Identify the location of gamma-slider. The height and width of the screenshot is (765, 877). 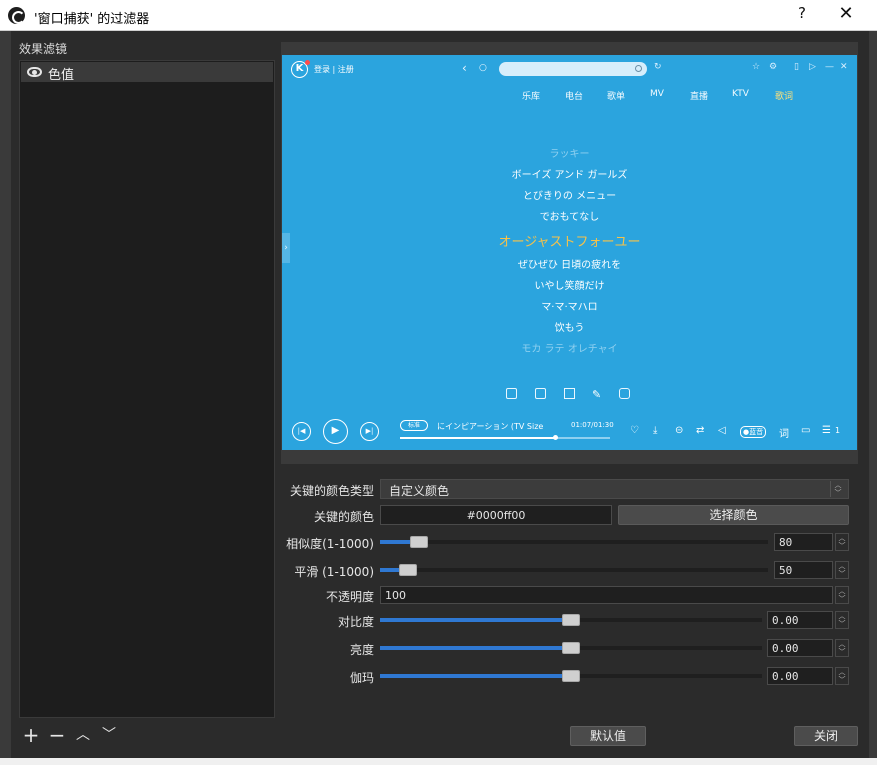
(571, 676).